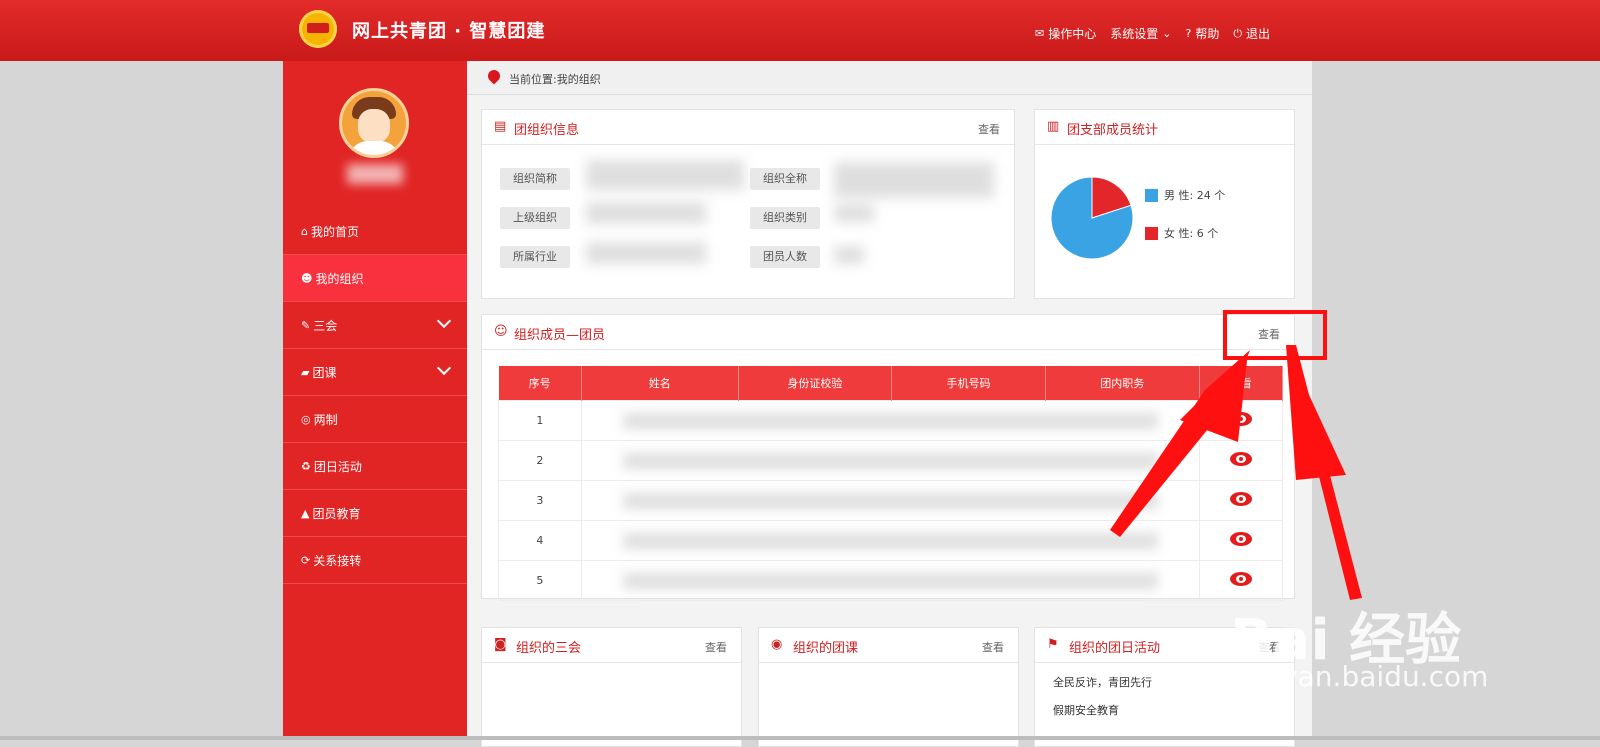 This screenshot has height=747, width=1600. What do you see at coordinates (535, 218) in the screenshot?
I see `field-label: 上级组织` at bounding box center [535, 218].